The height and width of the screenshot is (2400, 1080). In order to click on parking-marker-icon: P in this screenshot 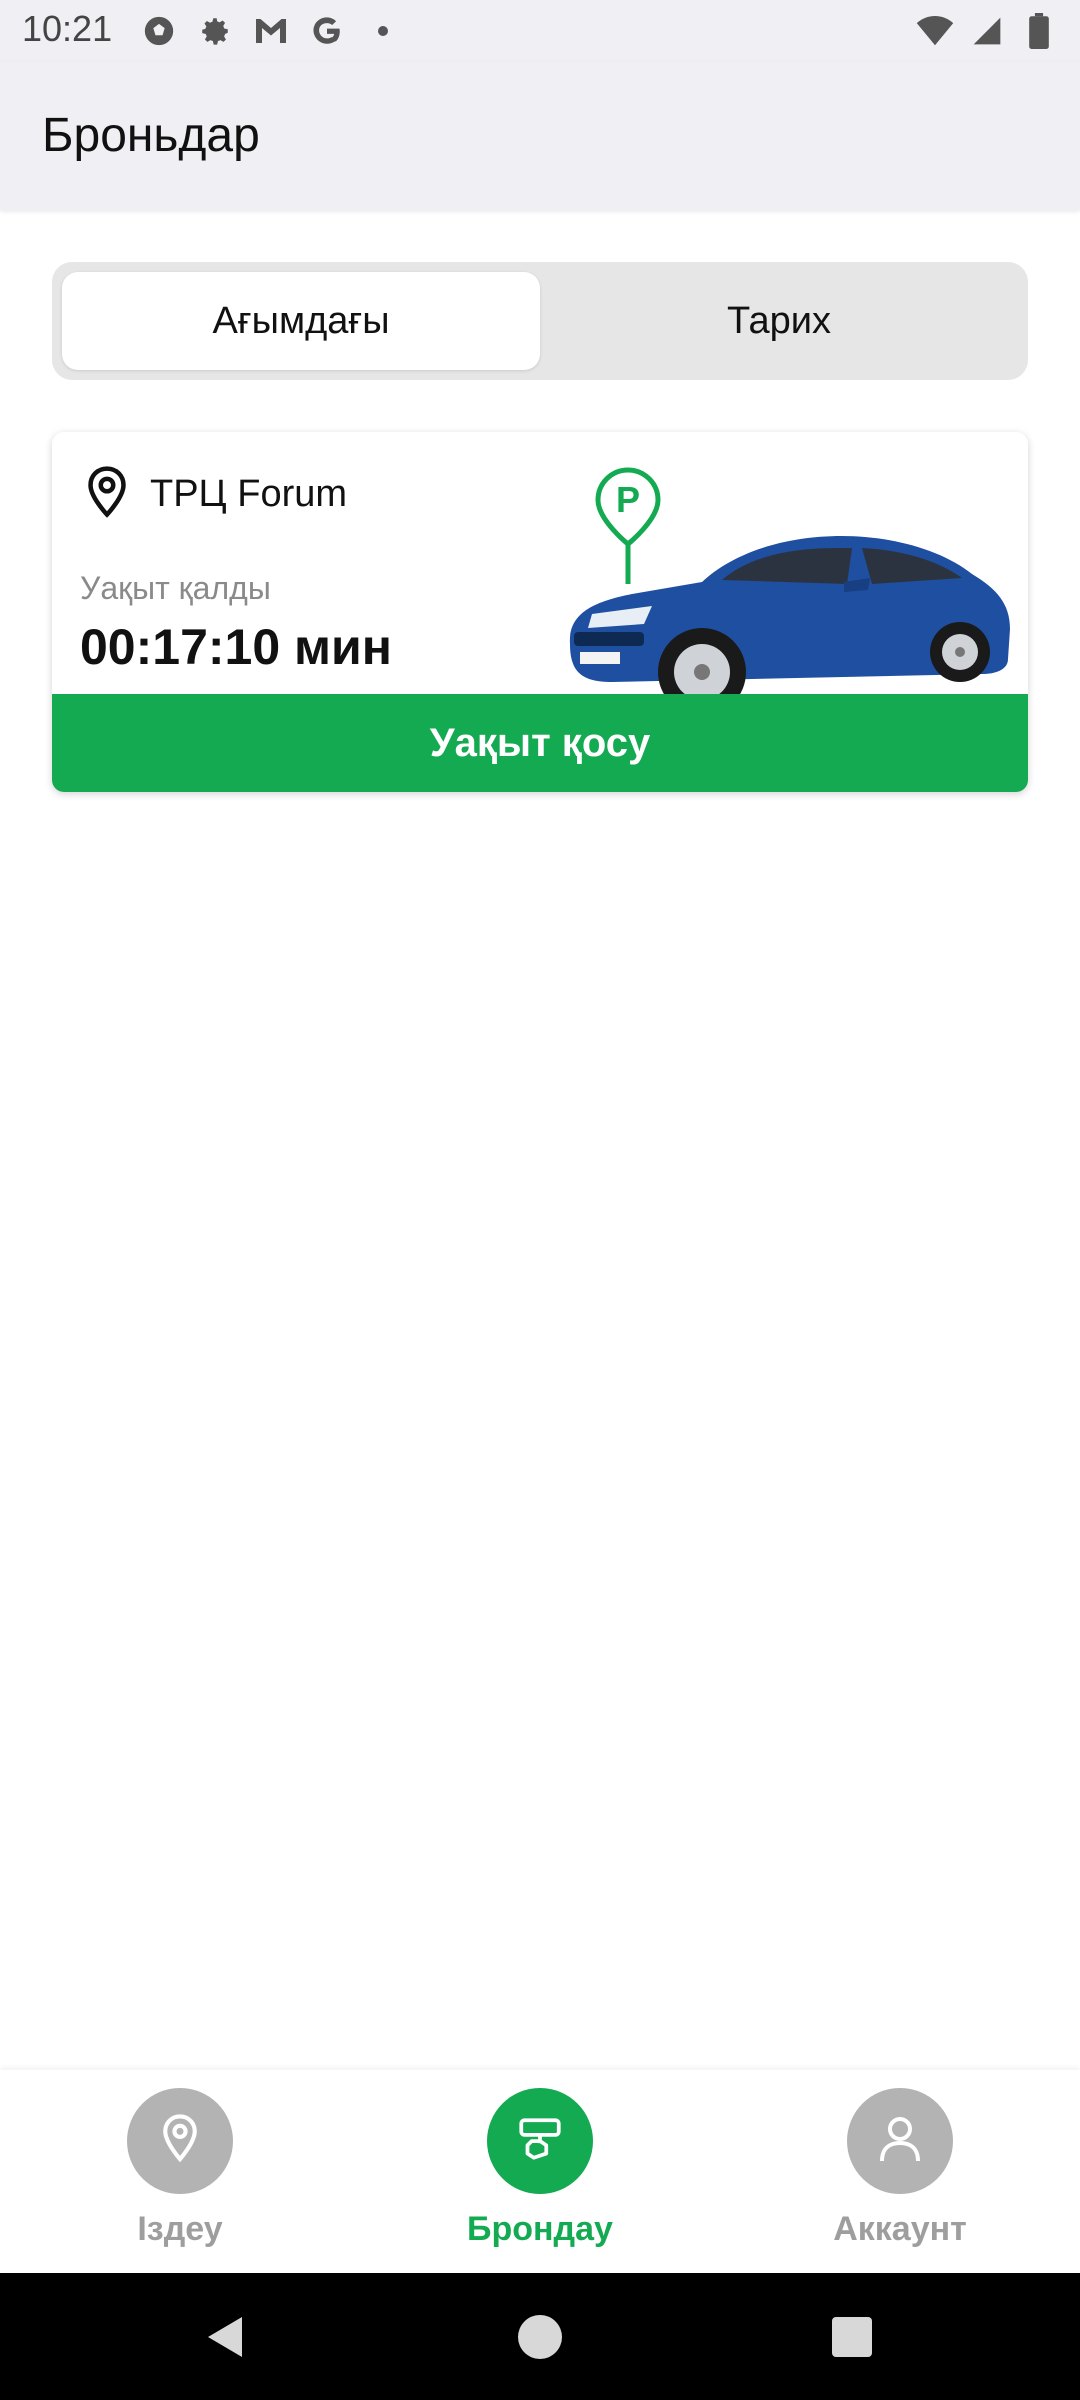, I will do `click(628, 525)`.